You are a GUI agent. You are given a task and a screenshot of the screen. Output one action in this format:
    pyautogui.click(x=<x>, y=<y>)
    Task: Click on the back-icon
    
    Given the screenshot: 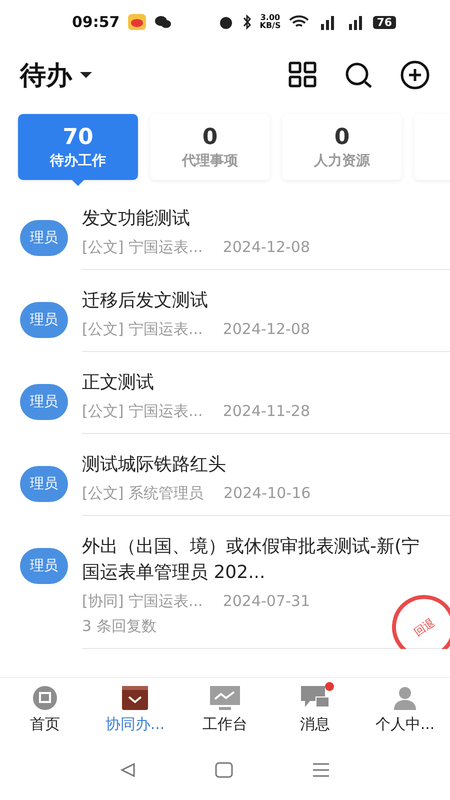 What is the action you would take?
    pyautogui.click(x=128, y=770)
    